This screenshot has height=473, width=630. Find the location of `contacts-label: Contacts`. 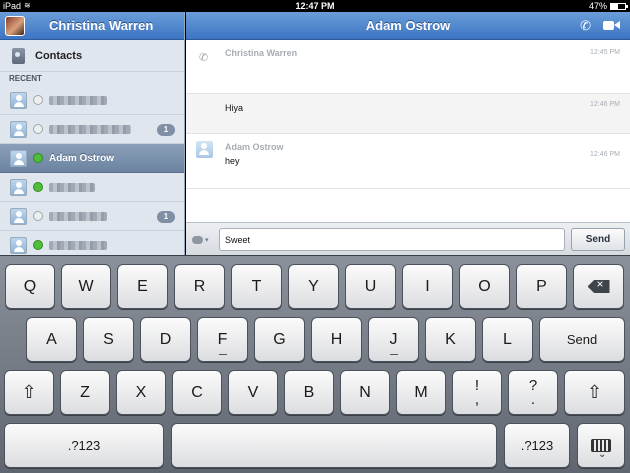

contacts-label: Contacts is located at coordinates (59, 55).